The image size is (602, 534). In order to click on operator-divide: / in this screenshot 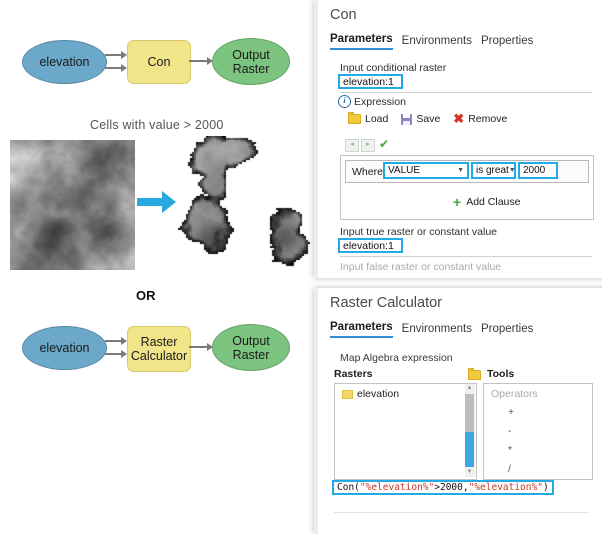, I will do `click(509, 469)`.